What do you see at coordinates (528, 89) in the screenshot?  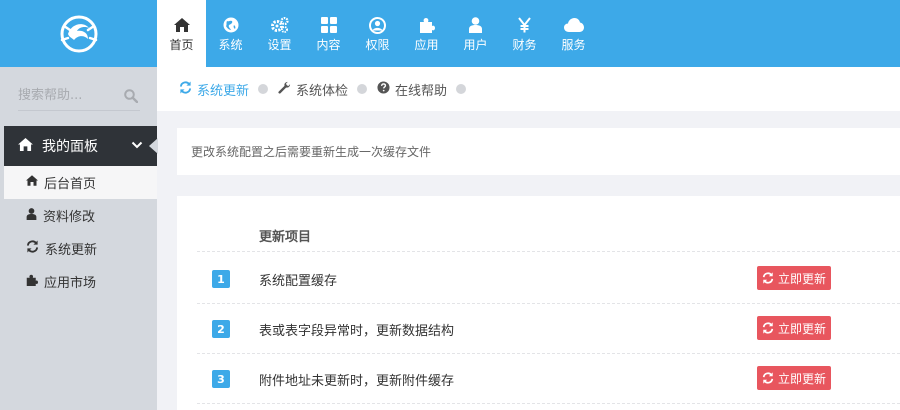 I see `page-tabs: 系统更新 系统体检 在线帮助` at bounding box center [528, 89].